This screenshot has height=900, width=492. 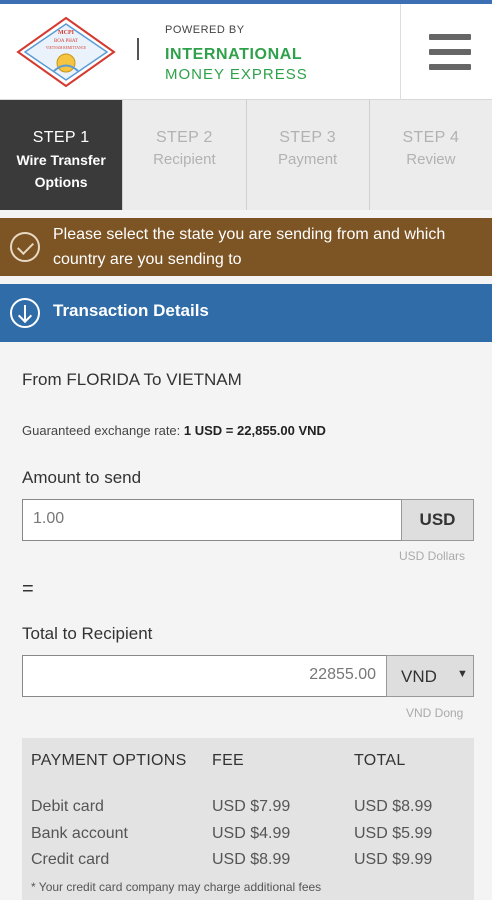 I want to click on brand-name-line1: INTERNATIONAL, so click(x=234, y=54).